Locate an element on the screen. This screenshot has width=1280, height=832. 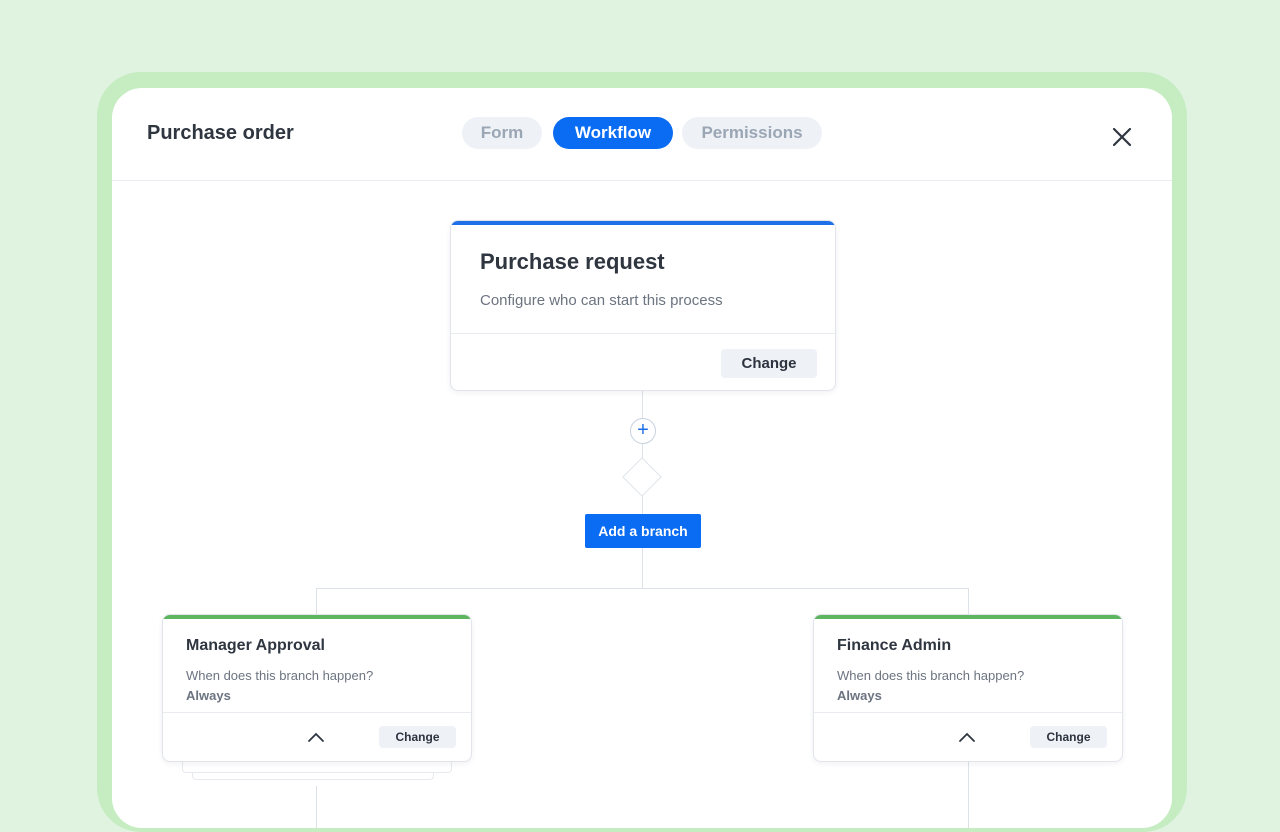
branch-title: Finance Admin is located at coordinates (894, 645).